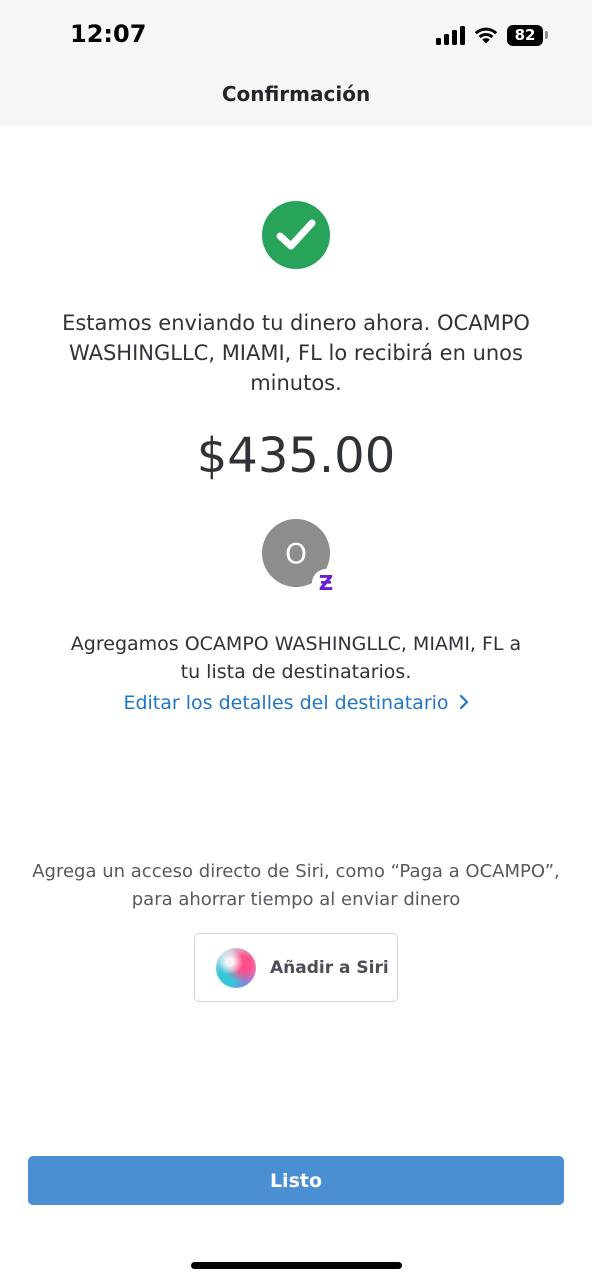 This screenshot has height=1280, width=592. I want to click on wifi-icon, so click(486, 35).